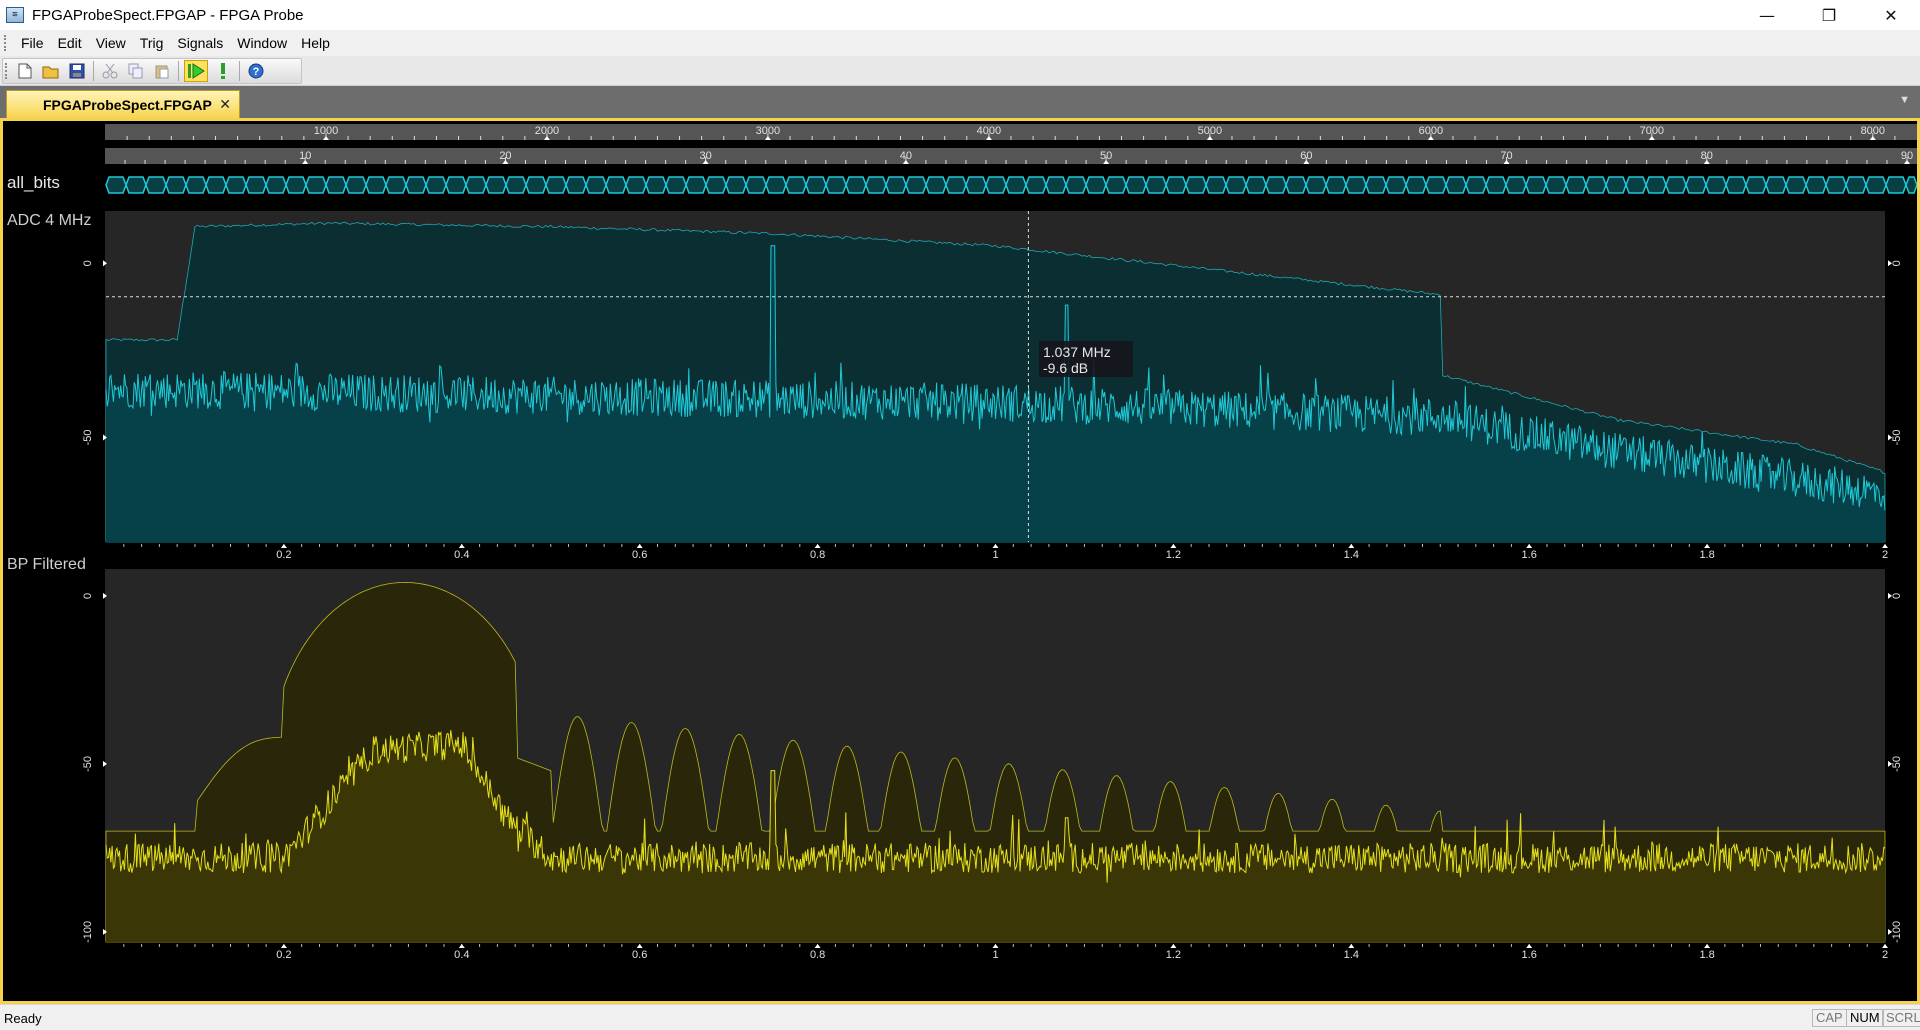 The height and width of the screenshot is (1030, 1920). I want to click on samples-ruler: 1000 2000 3000 4000 5000 6000 7000 8000, so click(1011, 132).